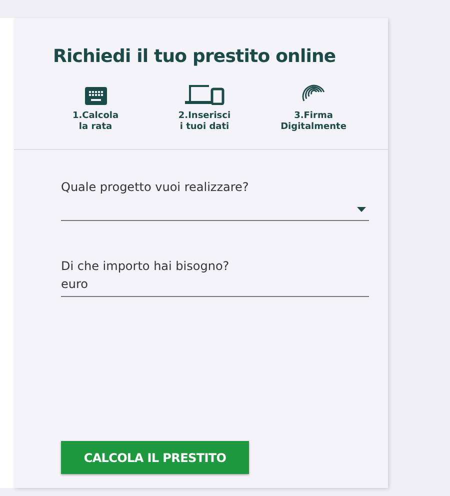 The width and height of the screenshot is (450, 496). Describe the element at coordinates (215, 278) in the screenshot. I see `amount-field: Di che importo hai bisogno? euro` at that location.